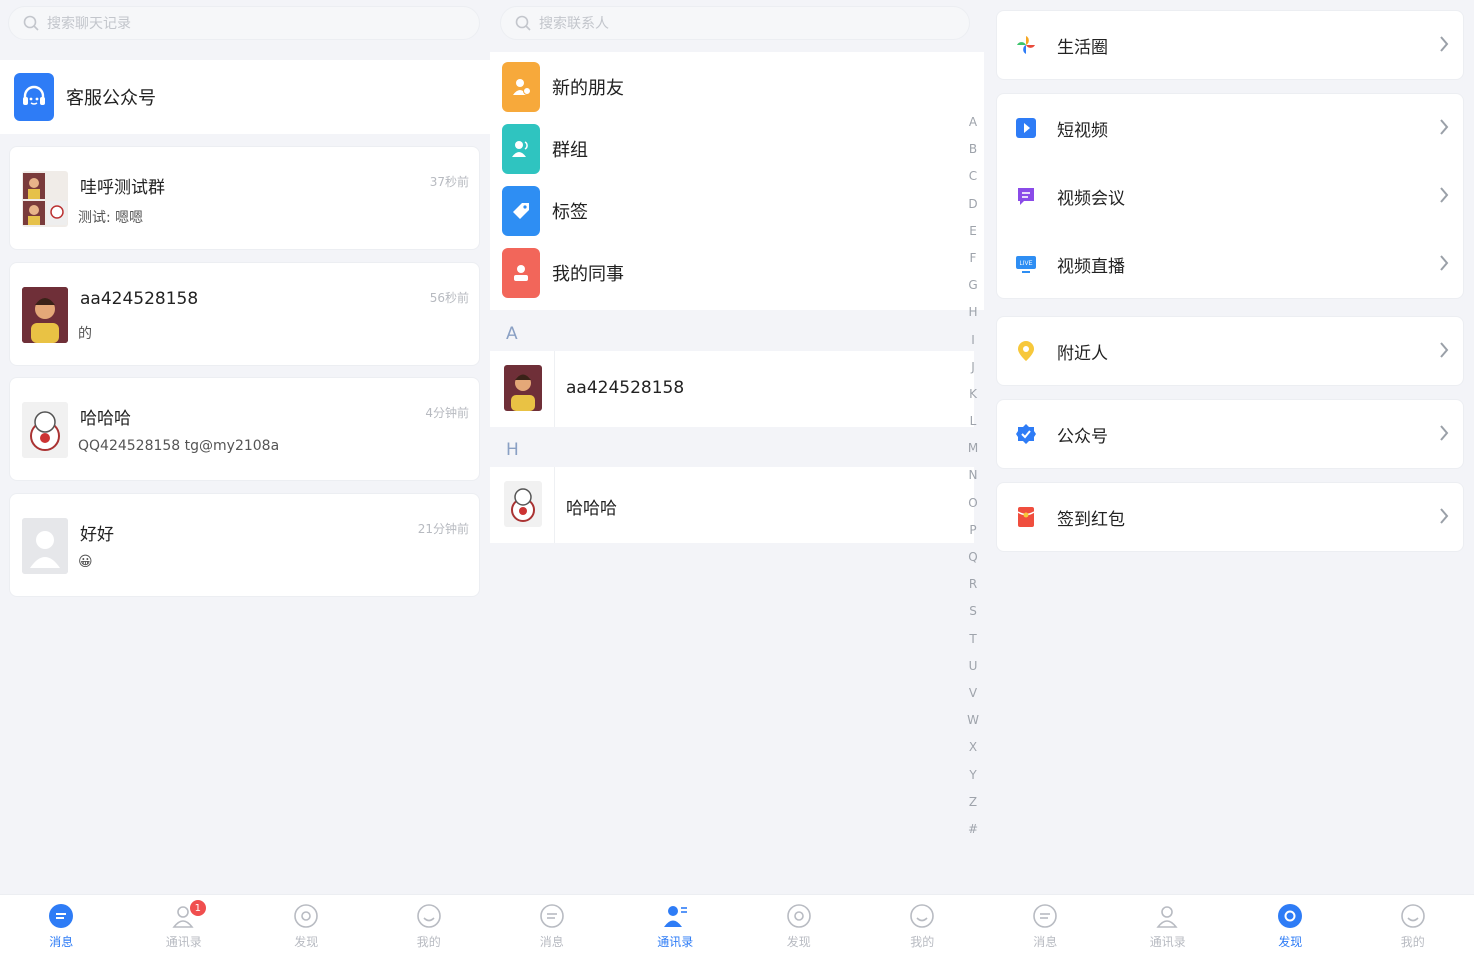 This screenshot has height=960, width=1474. What do you see at coordinates (1082, 130) in the screenshot?
I see `menu-label: 短视频` at bounding box center [1082, 130].